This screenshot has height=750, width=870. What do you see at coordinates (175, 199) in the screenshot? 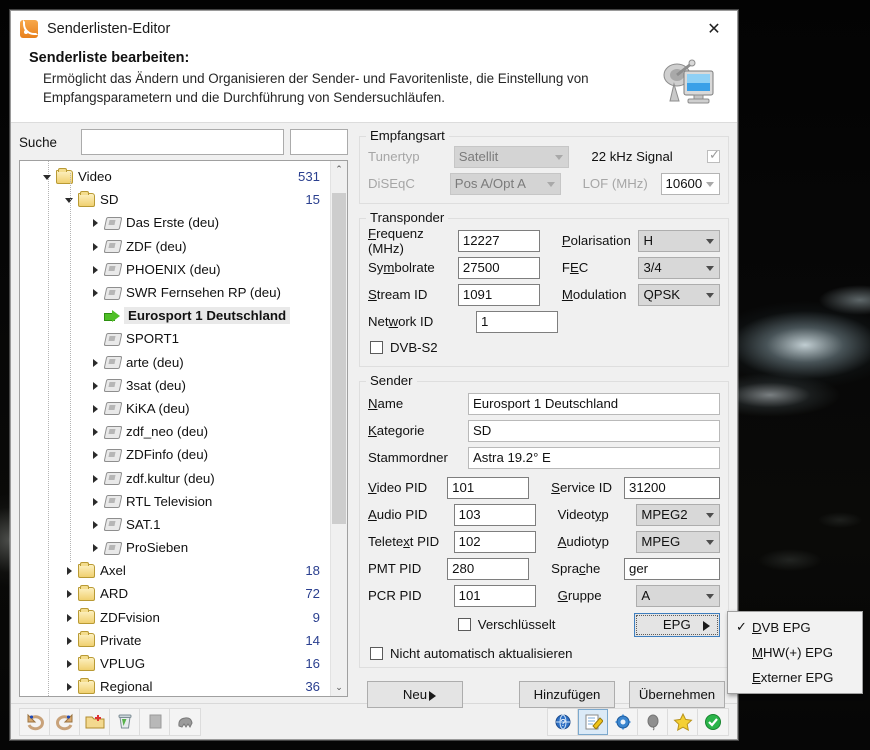
I see `tree-item: SD 15` at bounding box center [175, 199].